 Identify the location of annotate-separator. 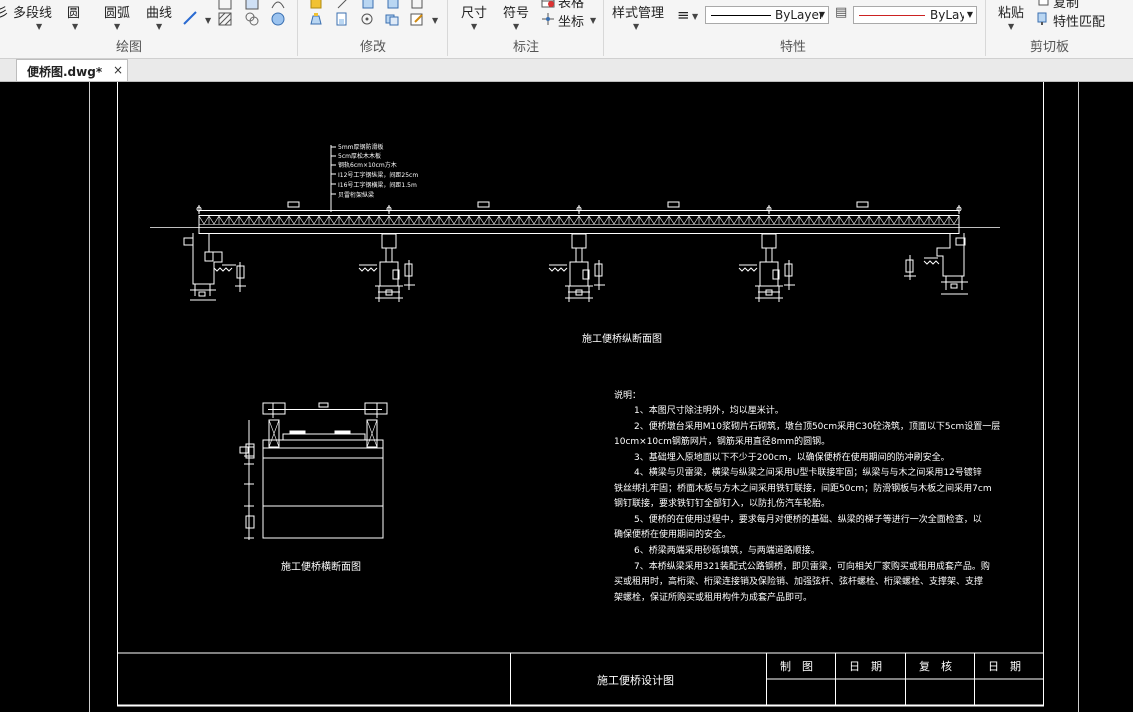
(603, 28).